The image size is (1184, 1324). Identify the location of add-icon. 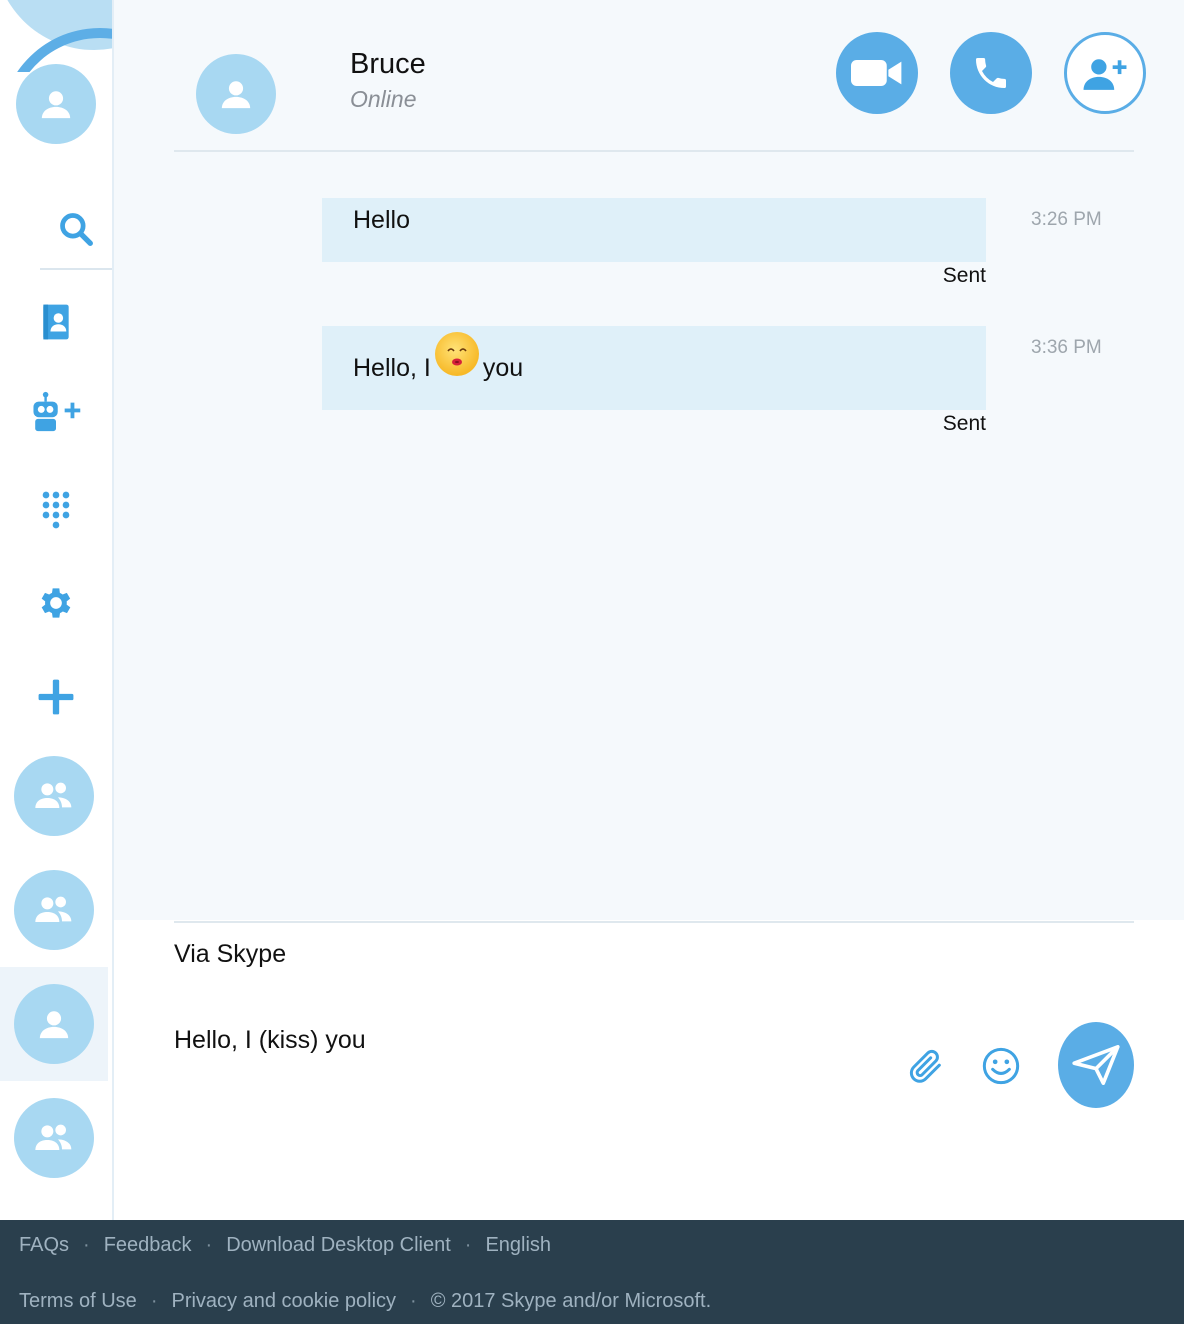
(56, 697).